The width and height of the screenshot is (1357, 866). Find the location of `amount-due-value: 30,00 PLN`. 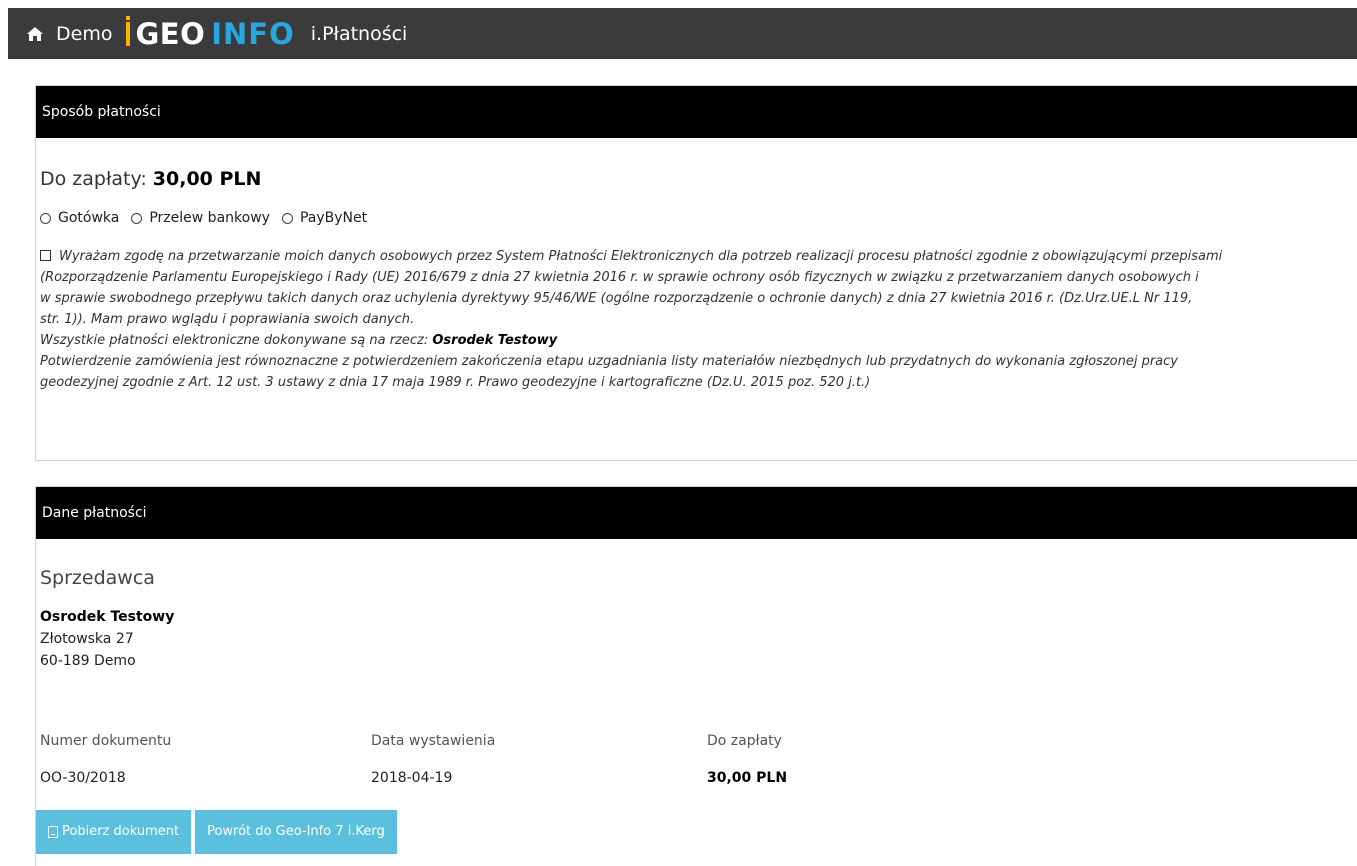

amount-due-value: 30,00 PLN is located at coordinates (207, 179).